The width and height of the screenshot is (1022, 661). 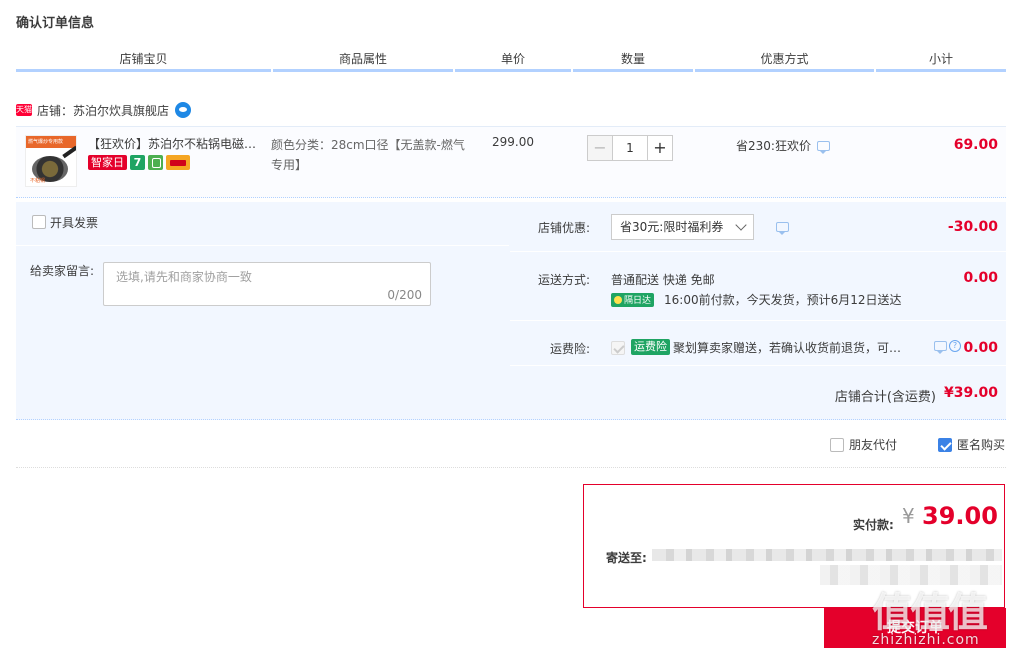 I want to click on column-header-price: 单价, so click(x=513, y=61).